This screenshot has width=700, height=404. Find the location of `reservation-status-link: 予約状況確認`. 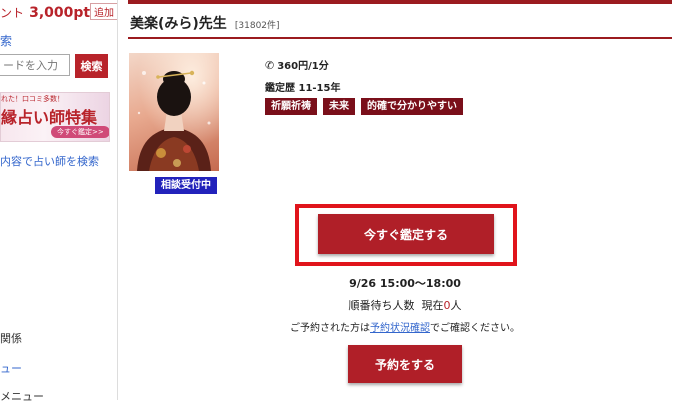

reservation-status-link: 予約状況確認 is located at coordinates (400, 328).